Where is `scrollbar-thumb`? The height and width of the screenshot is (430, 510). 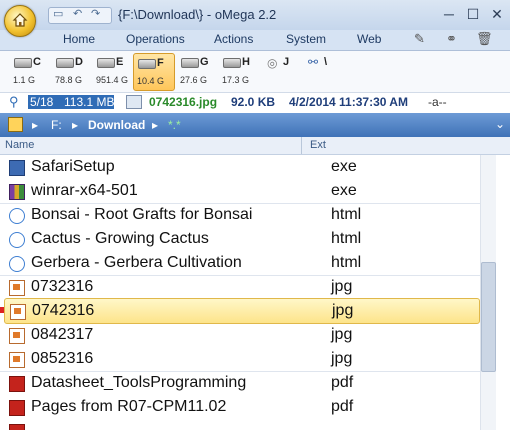
scrollbar-thumb is located at coordinates (488, 317).